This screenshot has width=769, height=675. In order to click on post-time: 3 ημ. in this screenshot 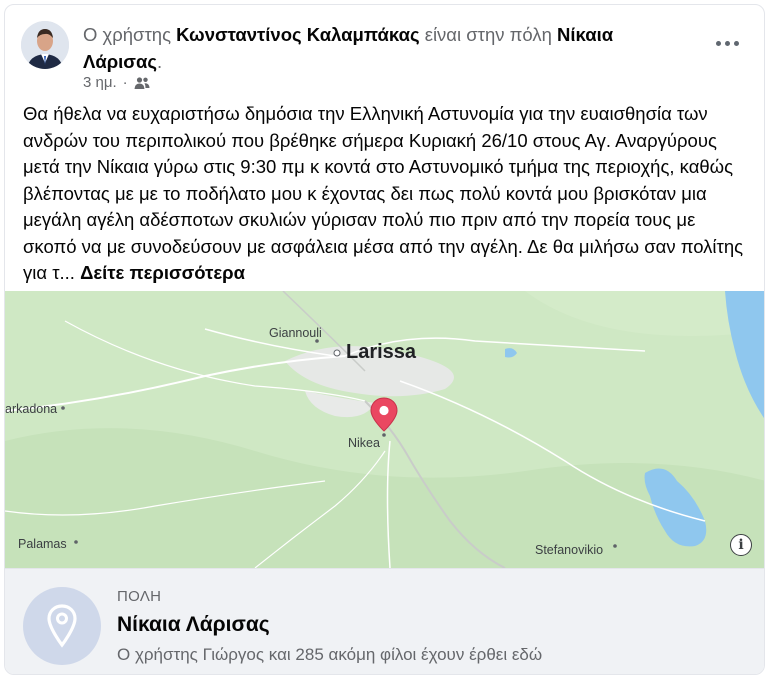, I will do `click(100, 82)`.